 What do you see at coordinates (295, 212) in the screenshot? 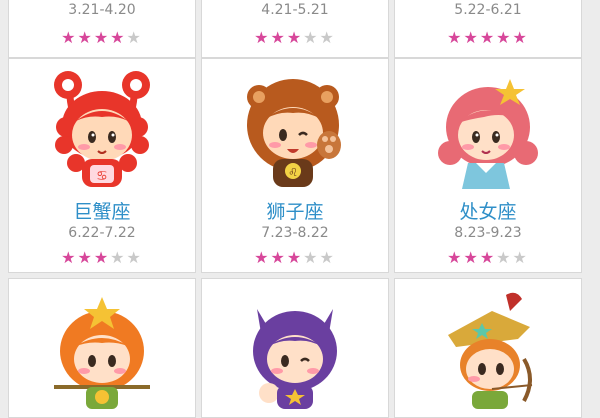
I see `zodiac-name: 狮子座` at bounding box center [295, 212].